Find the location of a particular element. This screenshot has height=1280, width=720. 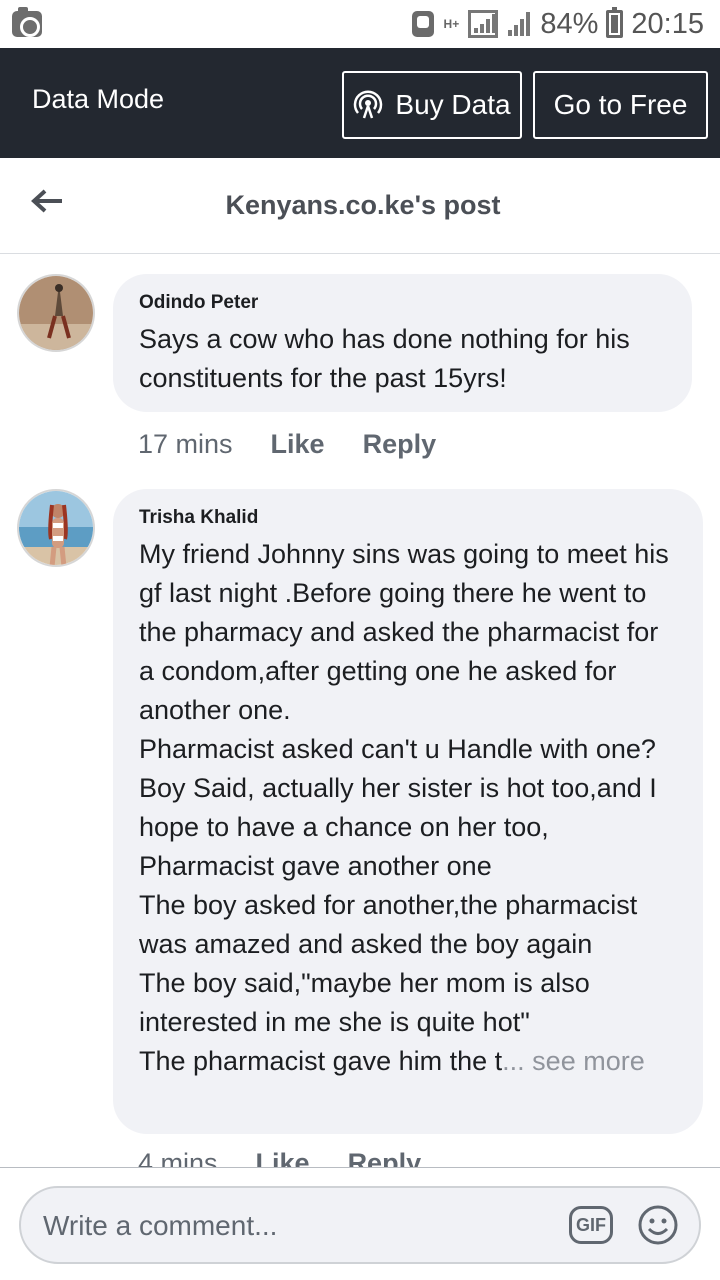

comment-actions: 4 mins Like Reply is located at coordinates (279, 1157).